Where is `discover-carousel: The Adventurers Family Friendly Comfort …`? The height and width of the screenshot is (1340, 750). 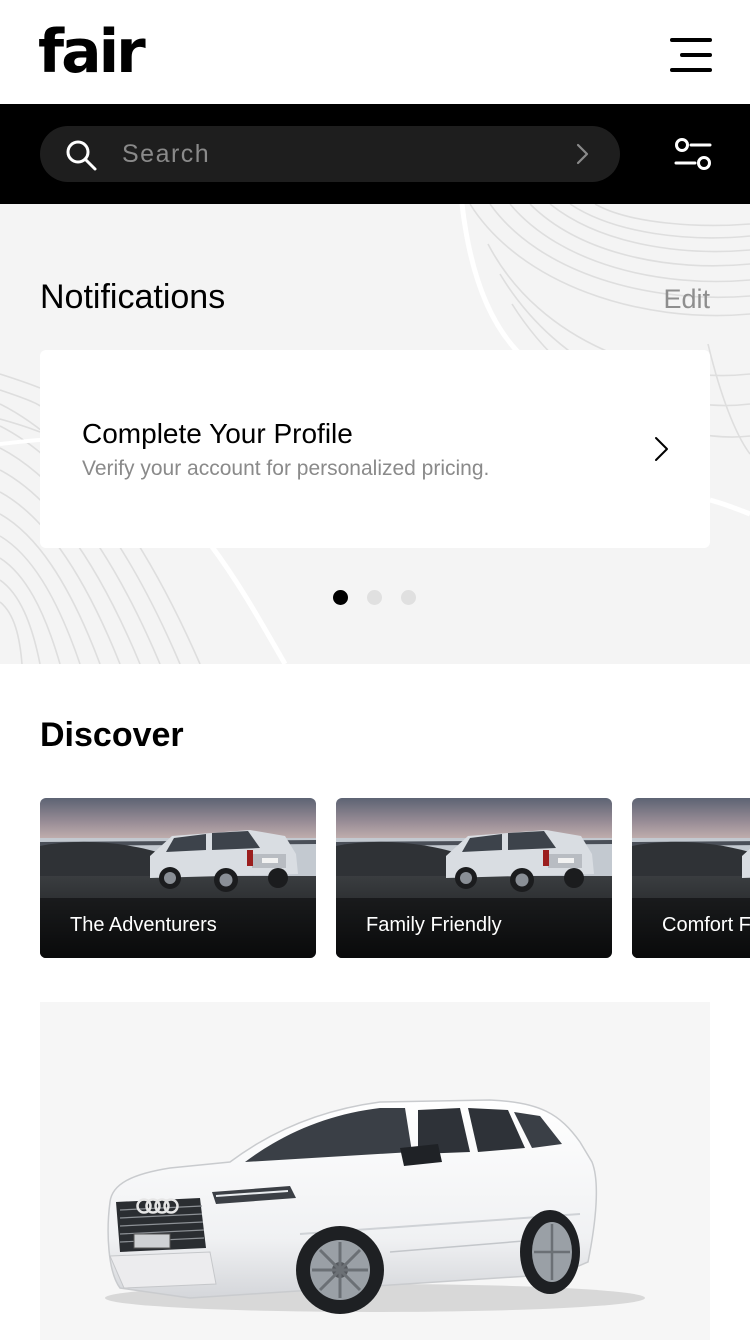
discover-carousel: The Adventurers Family Friendly Comfort … is located at coordinates (395, 878).